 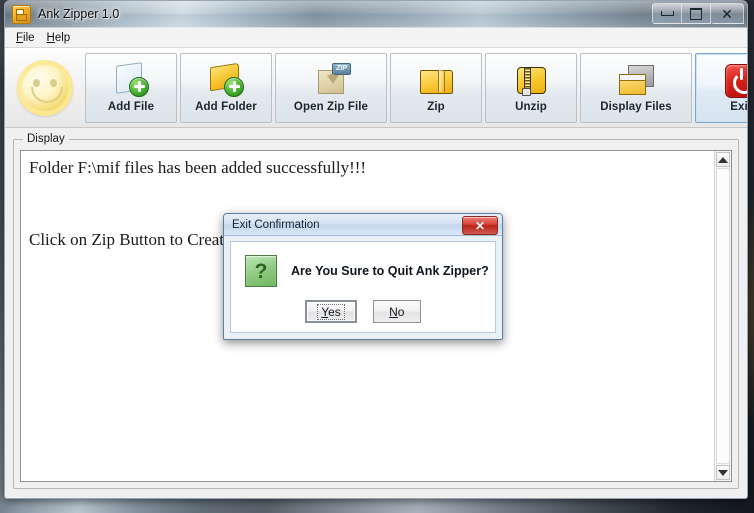 What do you see at coordinates (632, 84) in the screenshot?
I see `window-front-shape` at bounding box center [632, 84].